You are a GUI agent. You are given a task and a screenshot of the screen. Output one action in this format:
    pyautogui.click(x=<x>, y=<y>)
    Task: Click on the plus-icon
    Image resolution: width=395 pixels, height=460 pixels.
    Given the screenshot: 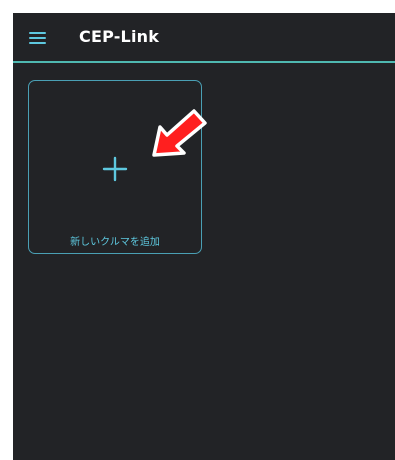 What is the action you would take?
    pyautogui.click(x=115, y=169)
    